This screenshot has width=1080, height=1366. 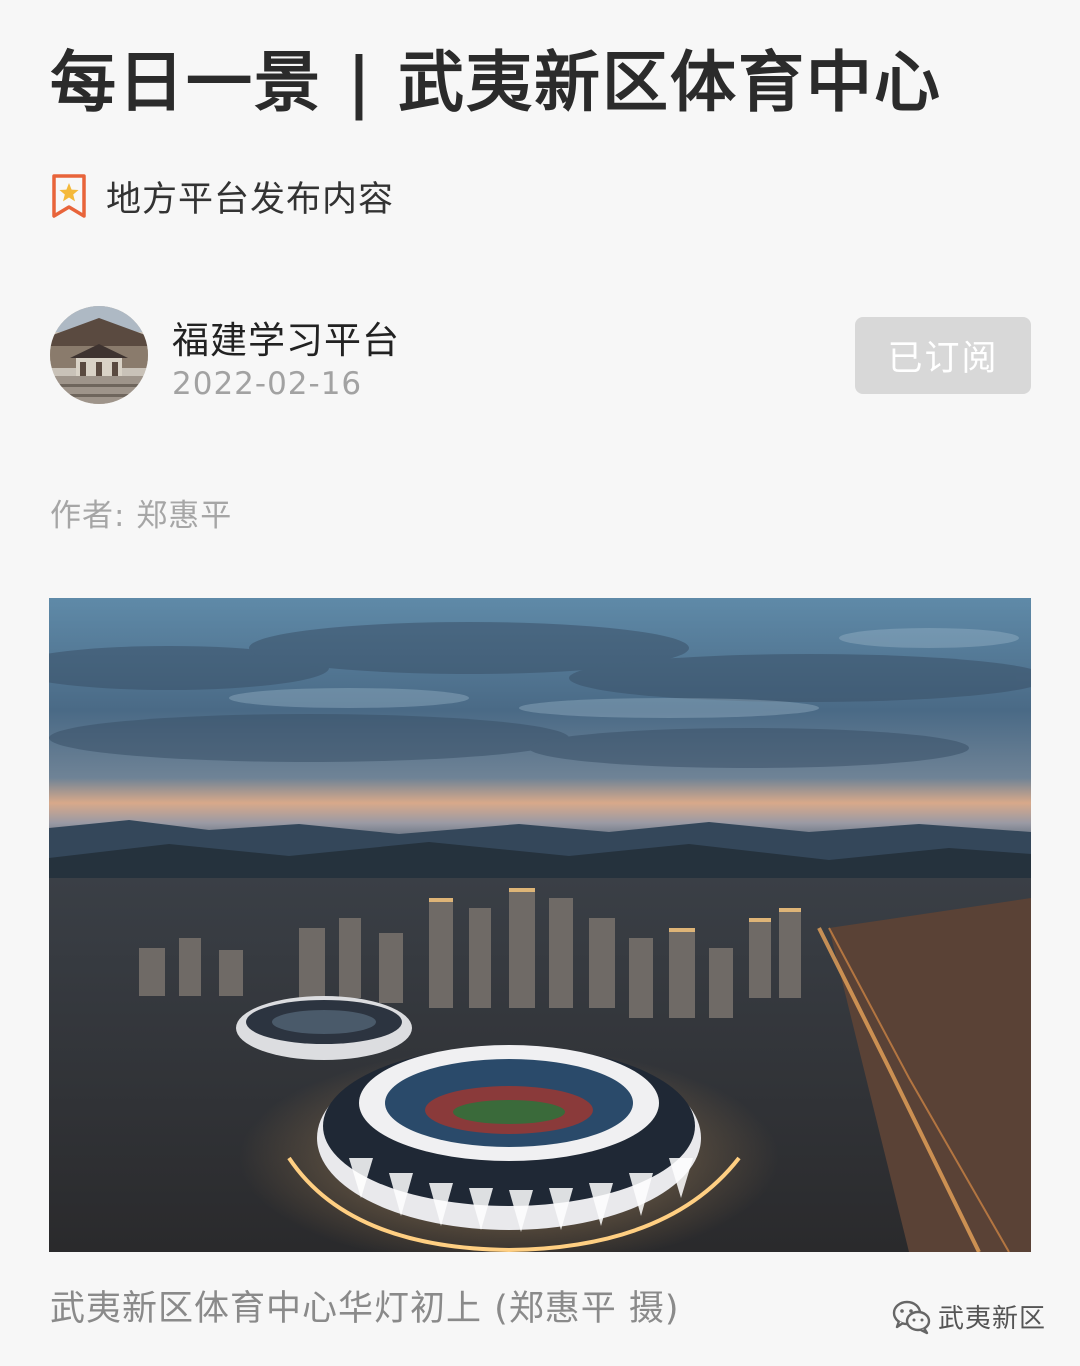 I want to click on source-tag: 地方平台发布内容, so click(x=223, y=196).